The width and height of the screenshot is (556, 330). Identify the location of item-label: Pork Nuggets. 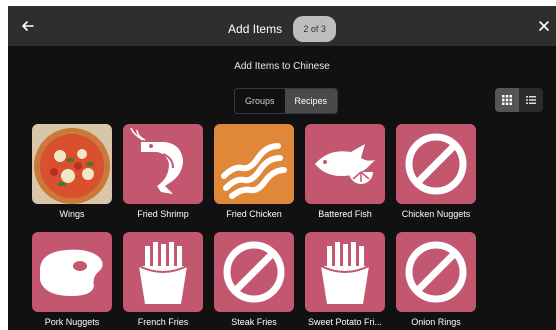
(72, 322).